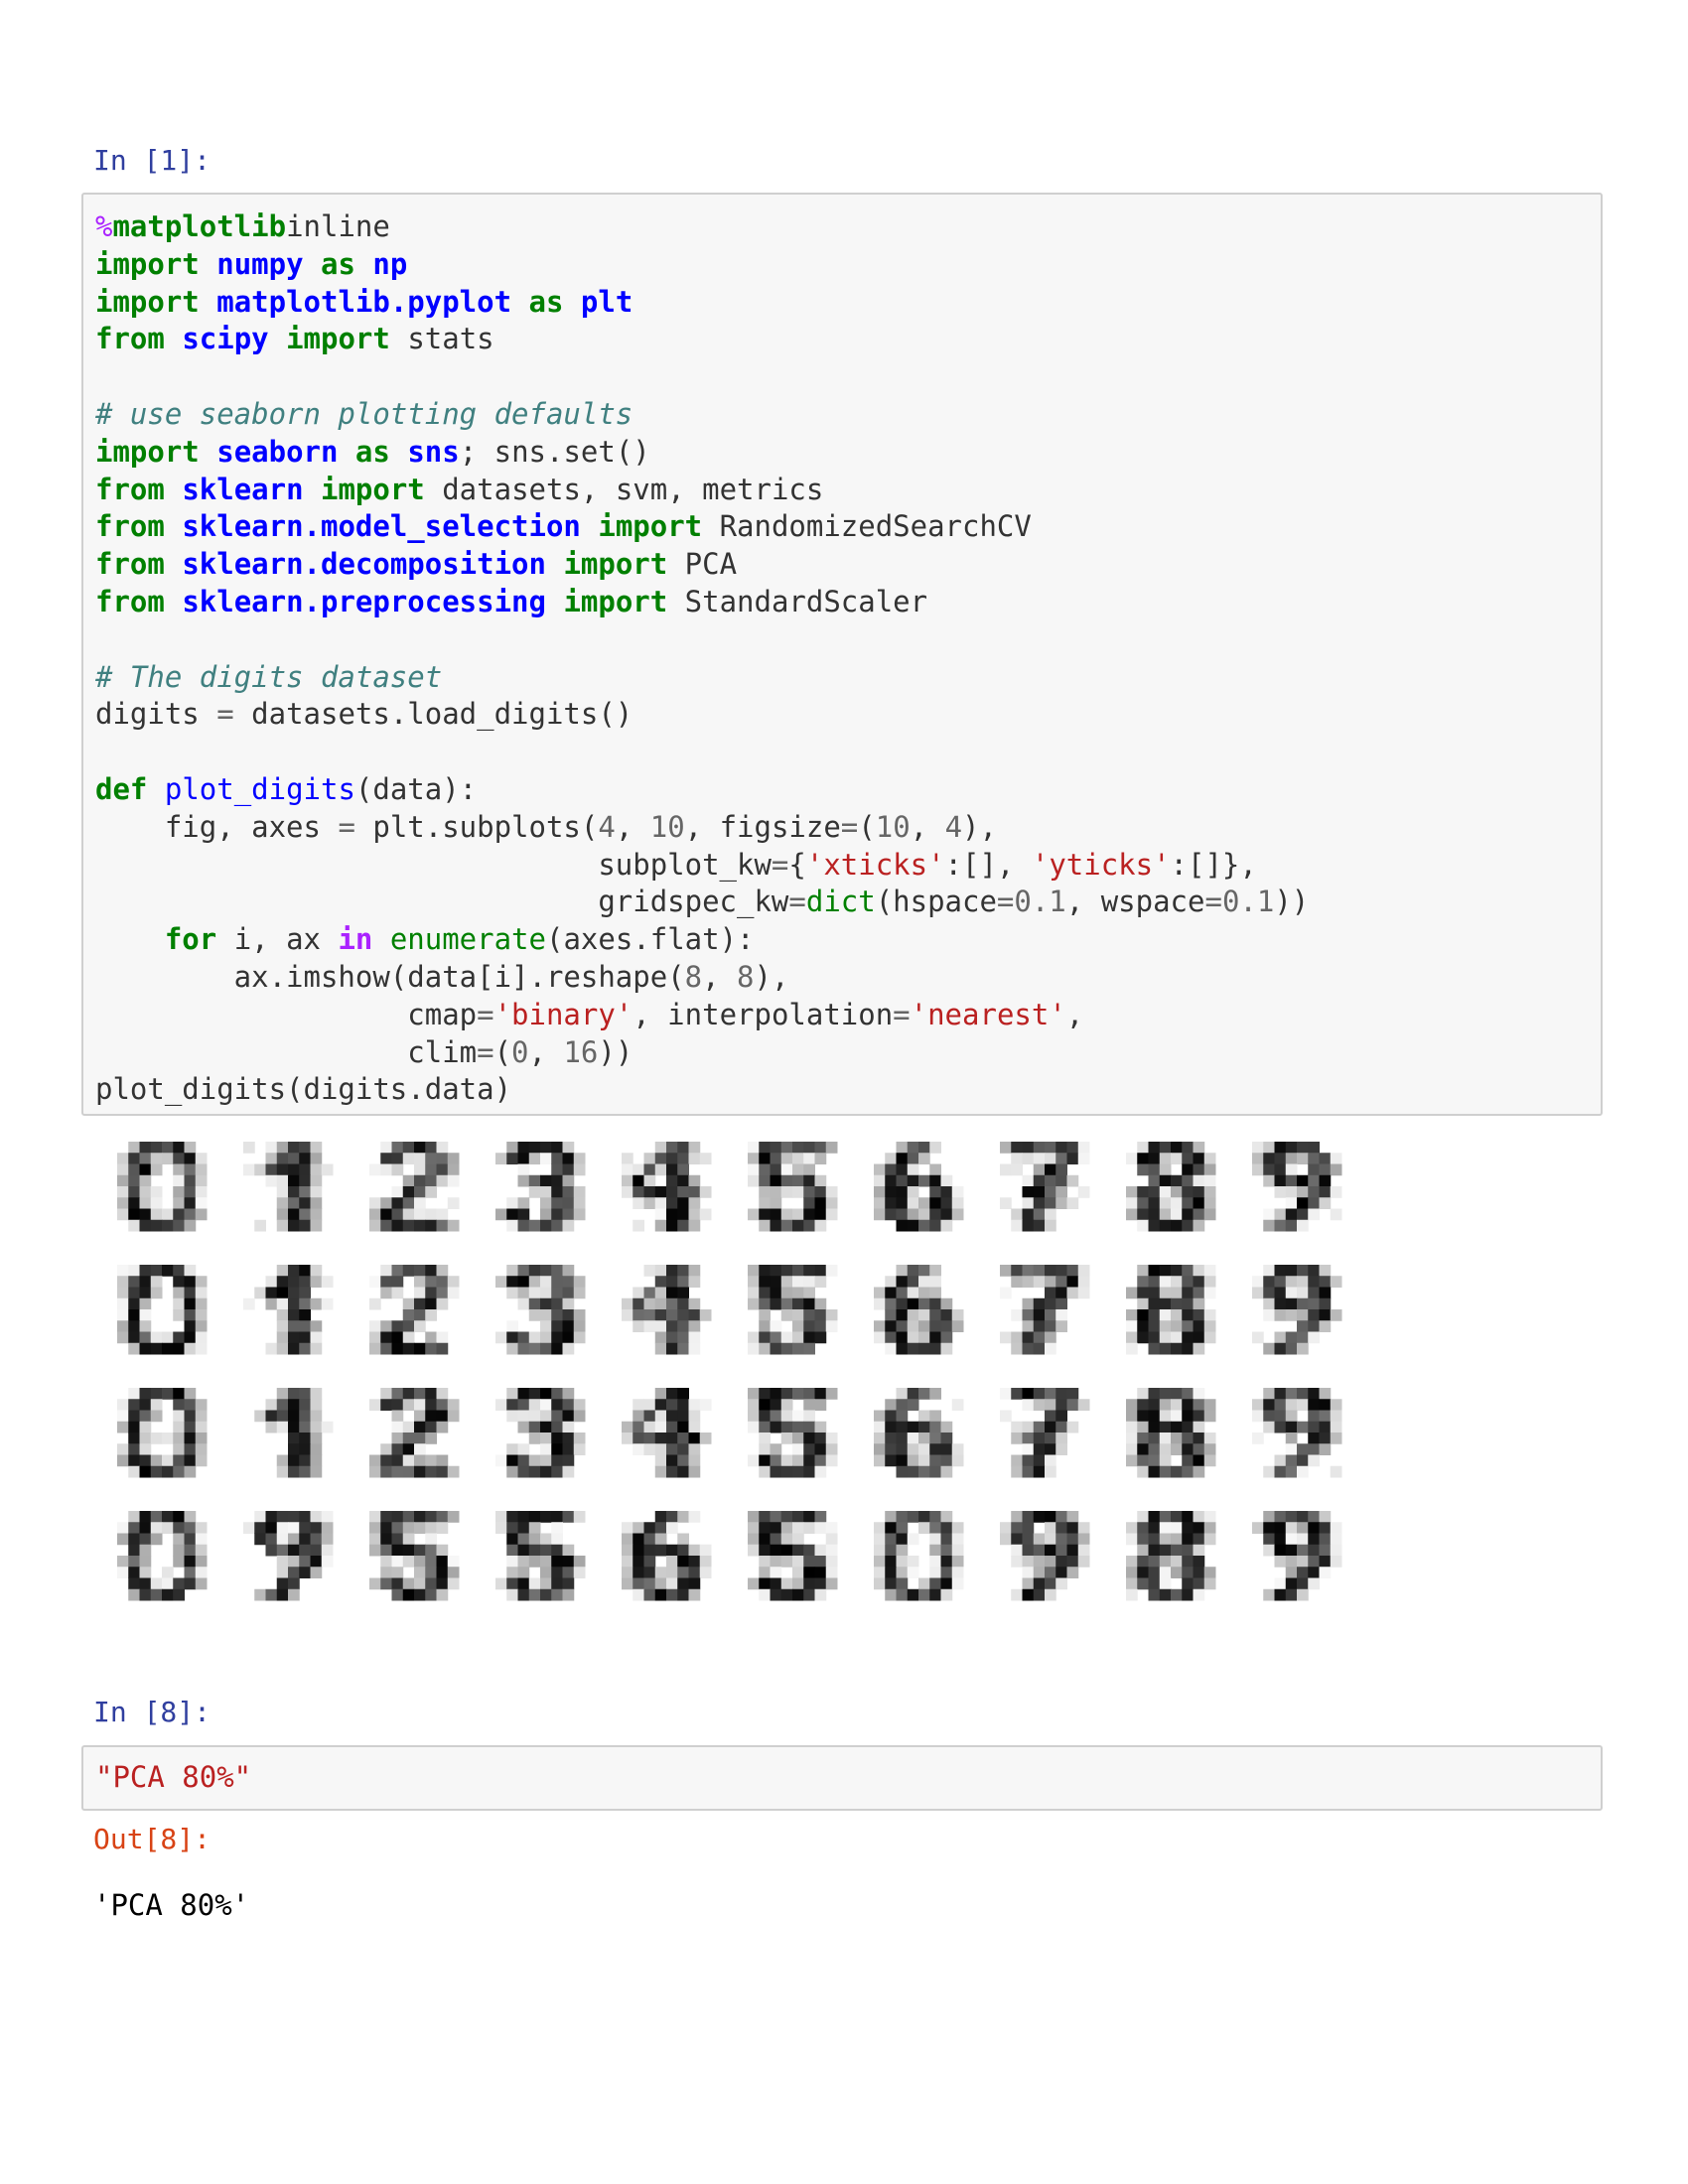 The height and width of the screenshot is (2184, 1688). What do you see at coordinates (589, 1014) in the screenshot?
I see `code-line: cmap='binary', interpolation='nearest',` at bounding box center [589, 1014].